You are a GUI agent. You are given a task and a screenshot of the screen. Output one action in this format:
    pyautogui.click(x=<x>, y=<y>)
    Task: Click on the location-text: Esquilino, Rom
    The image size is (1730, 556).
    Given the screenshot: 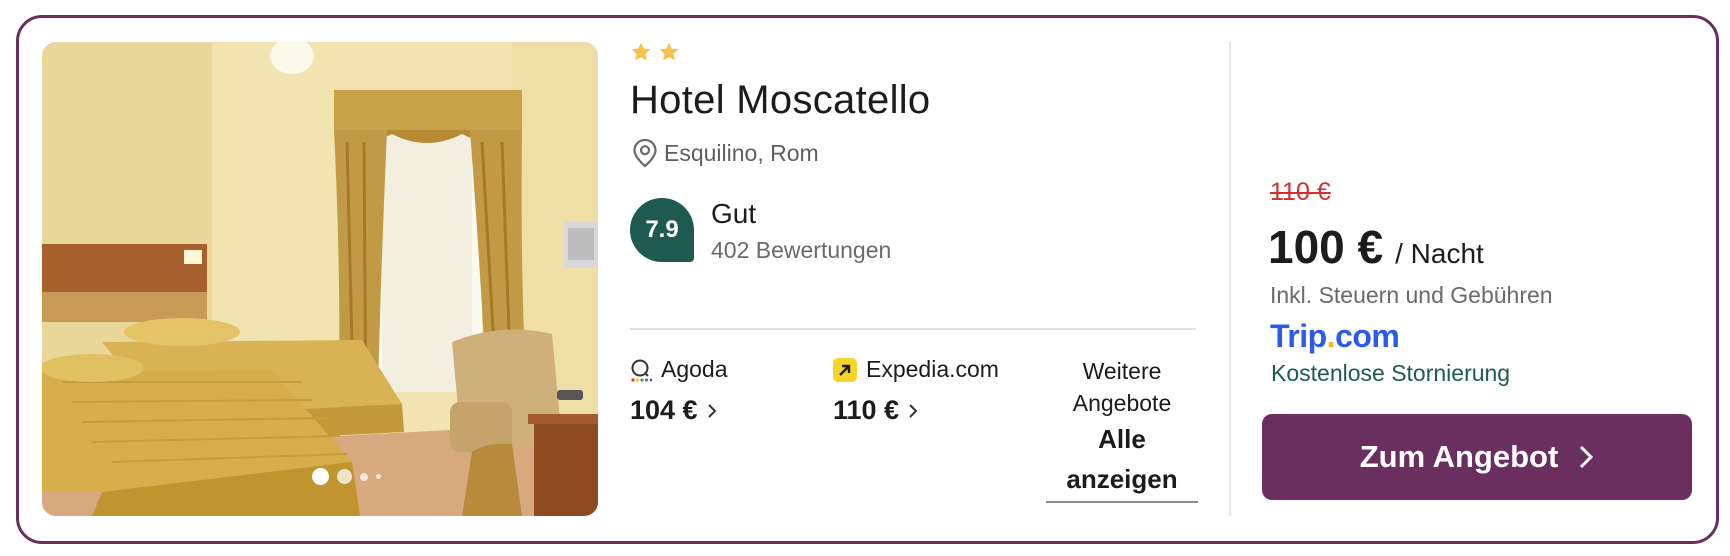 What is the action you would take?
    pyautogui.click(x=741, y=152)
    